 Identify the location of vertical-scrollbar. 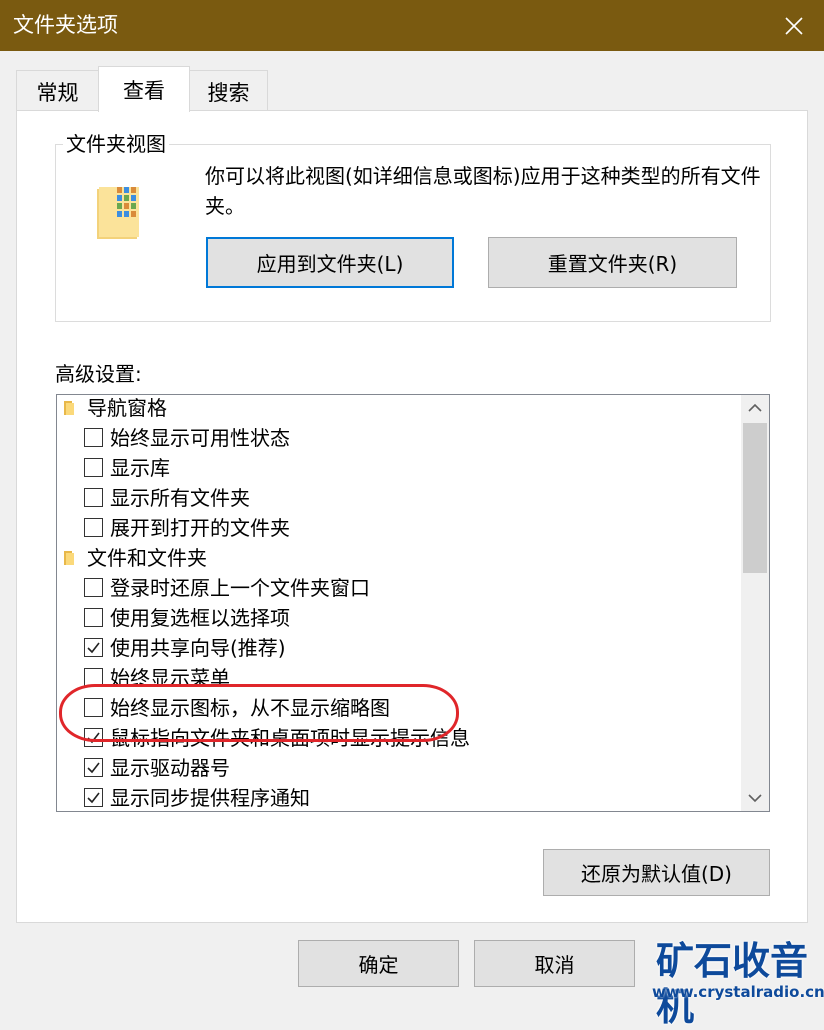
(755, 603).